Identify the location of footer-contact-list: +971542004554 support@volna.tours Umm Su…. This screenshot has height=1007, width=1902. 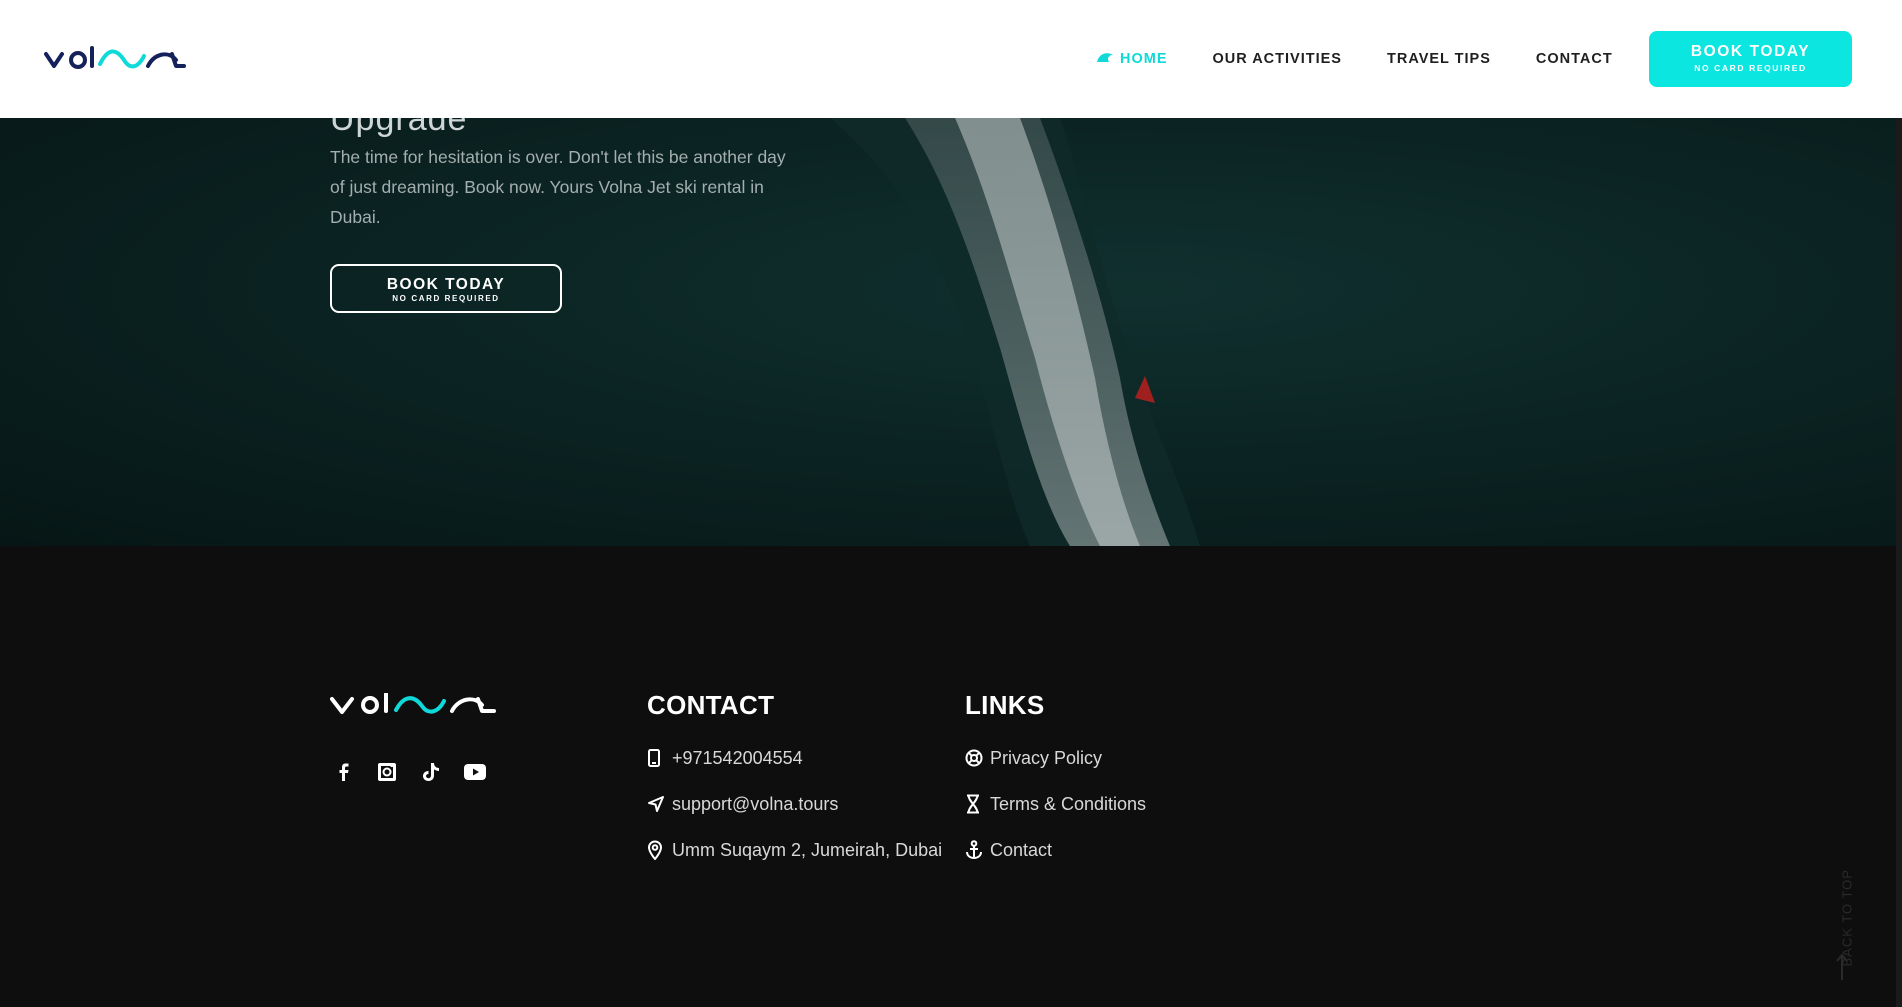
(794, 804).